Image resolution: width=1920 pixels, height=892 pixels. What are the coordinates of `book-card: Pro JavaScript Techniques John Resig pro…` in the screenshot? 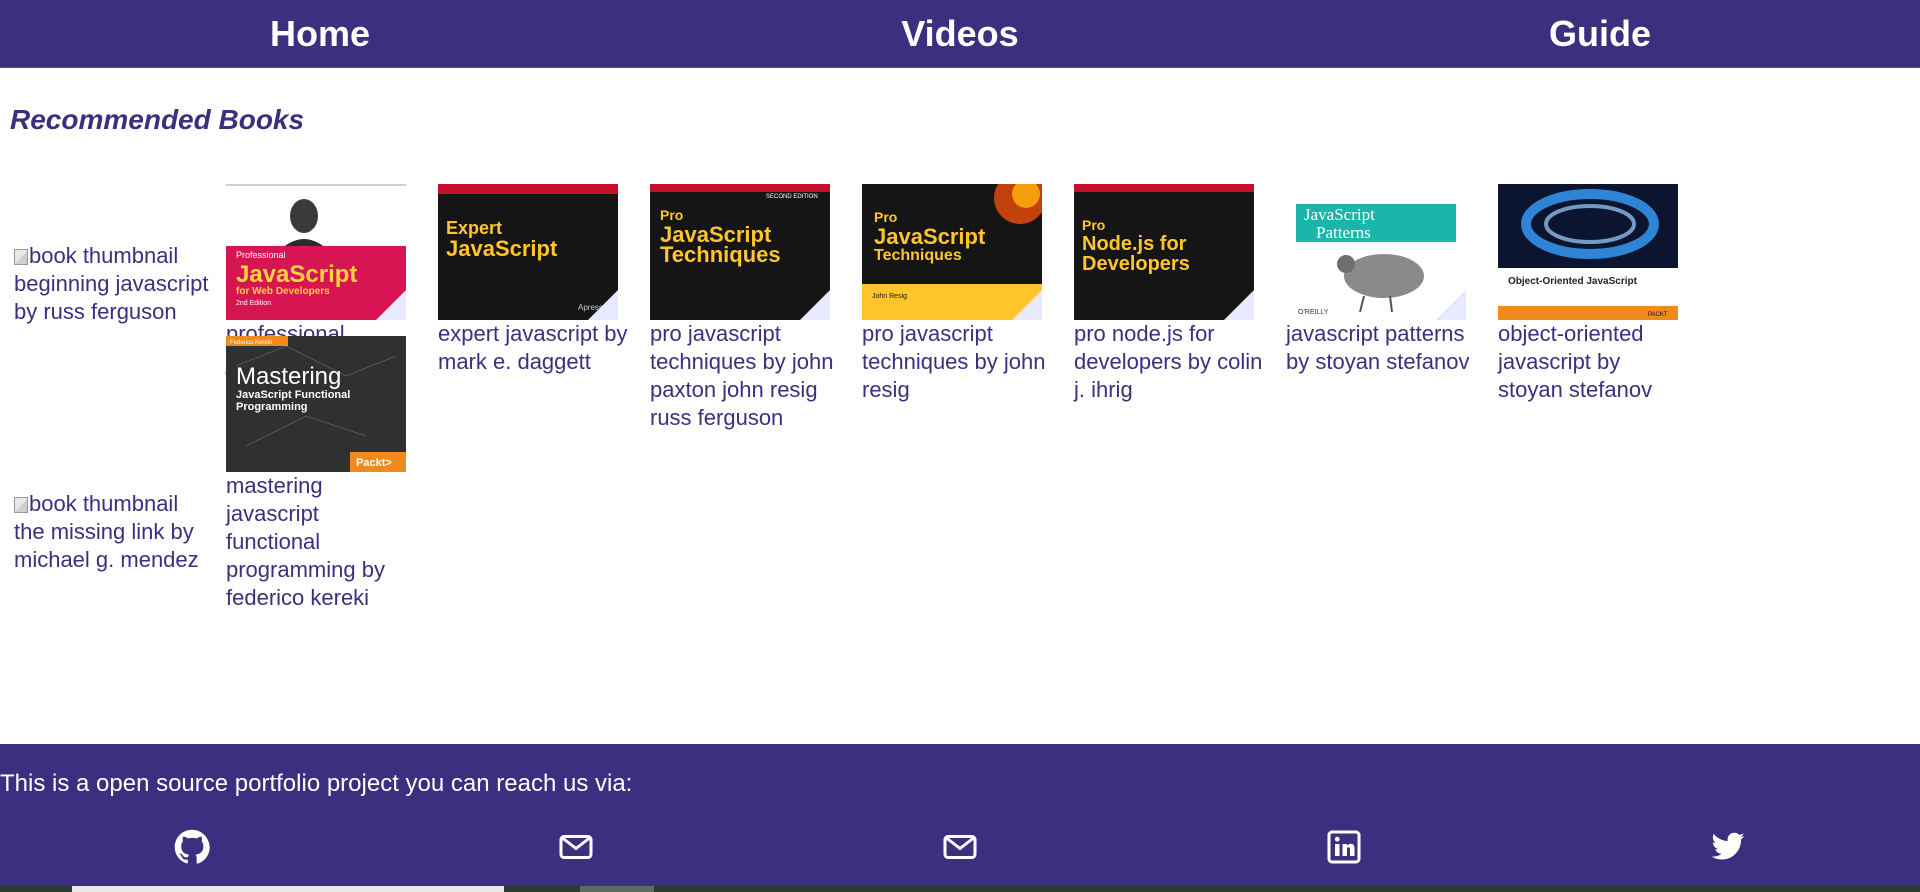 It's located at (968, 308).